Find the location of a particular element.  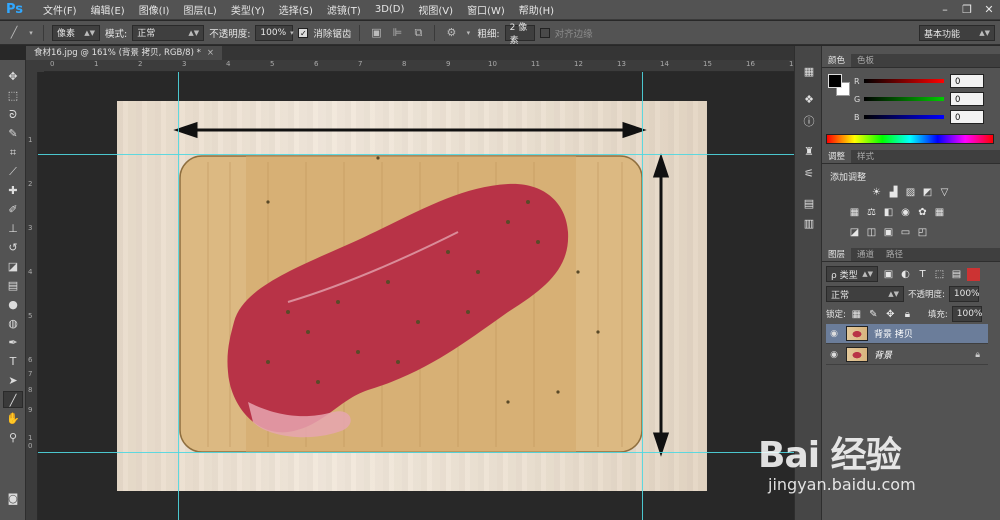

tab-color: 颜色 is located at coordinates (837, 60).